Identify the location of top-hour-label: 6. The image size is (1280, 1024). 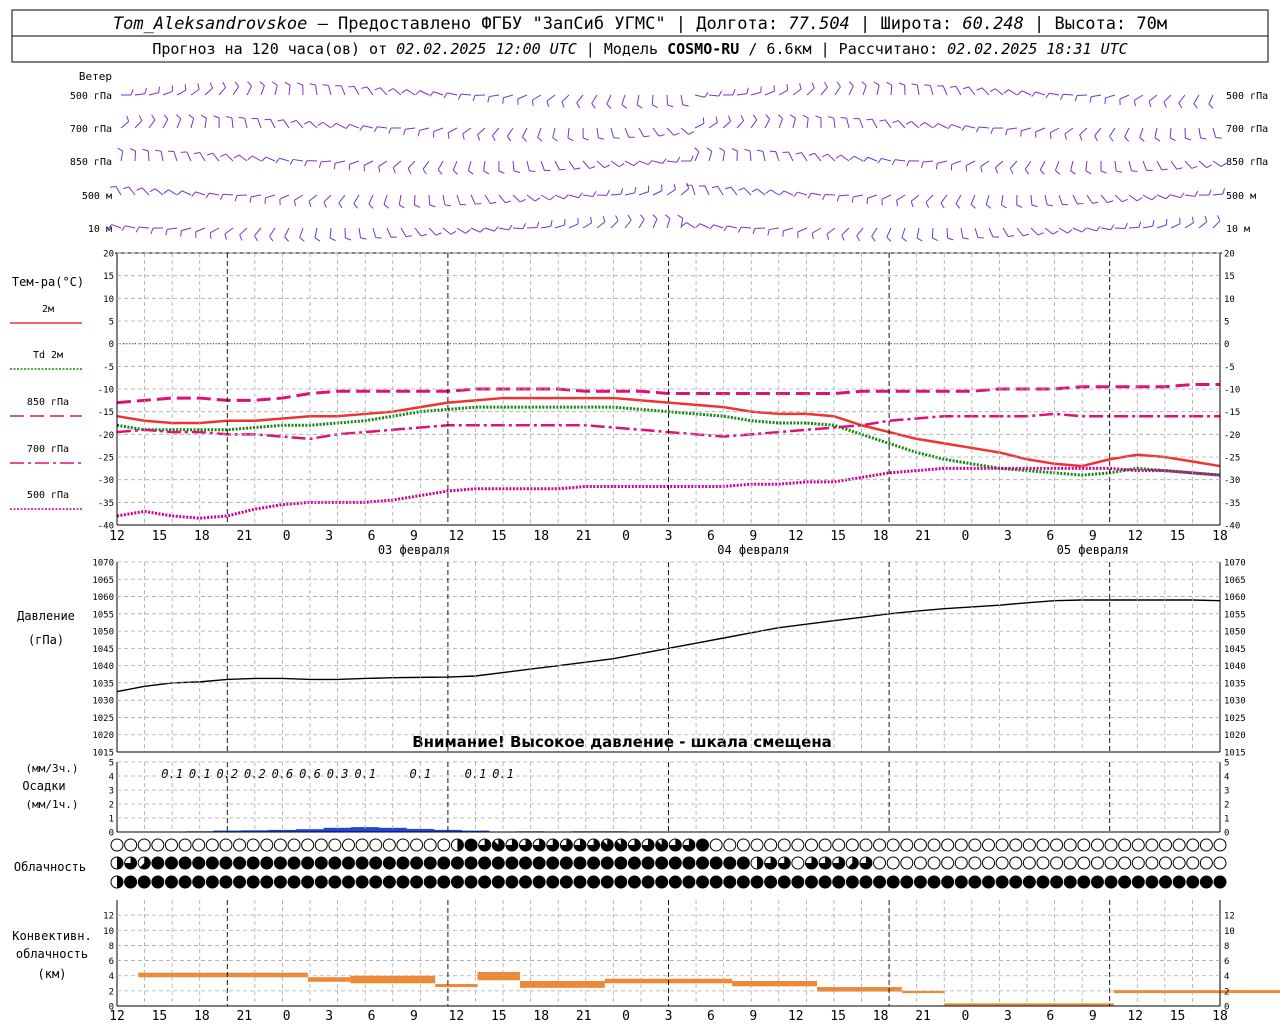
(711, 536).